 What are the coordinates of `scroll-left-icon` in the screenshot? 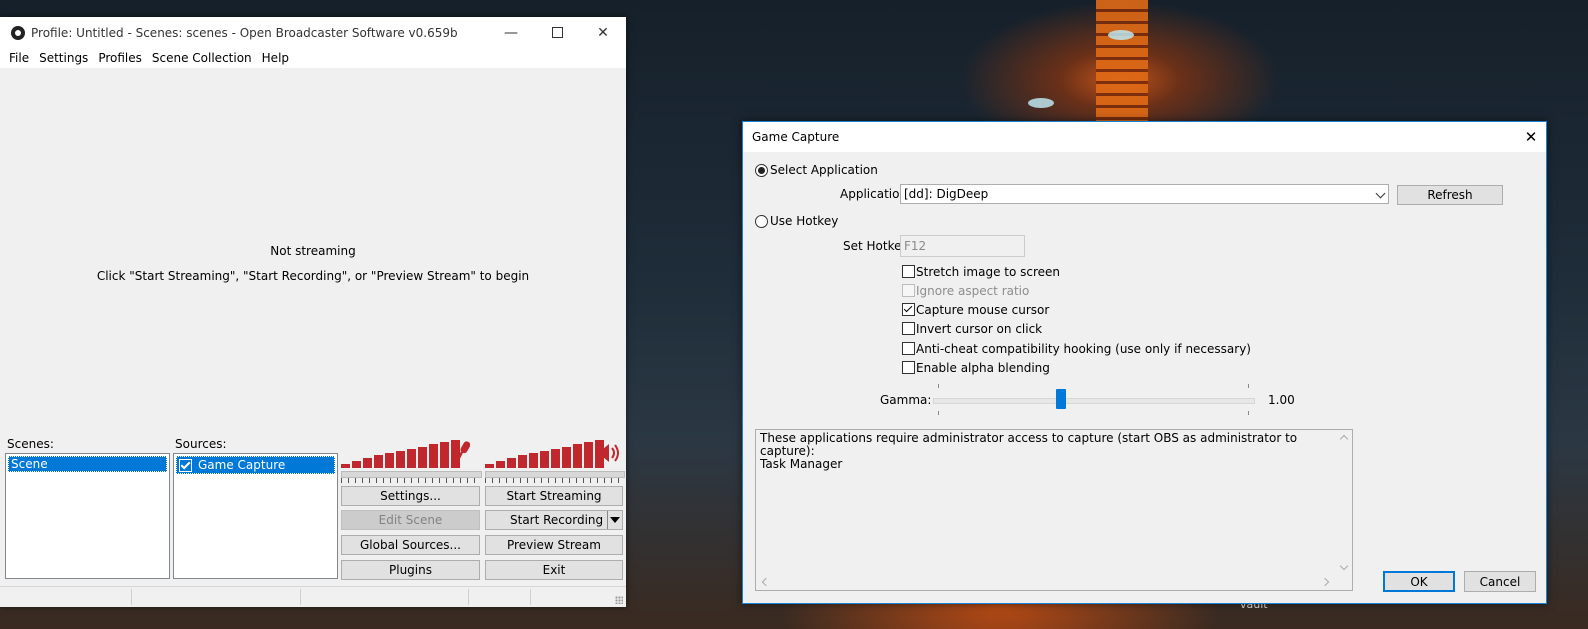 It's located at (766, 582).